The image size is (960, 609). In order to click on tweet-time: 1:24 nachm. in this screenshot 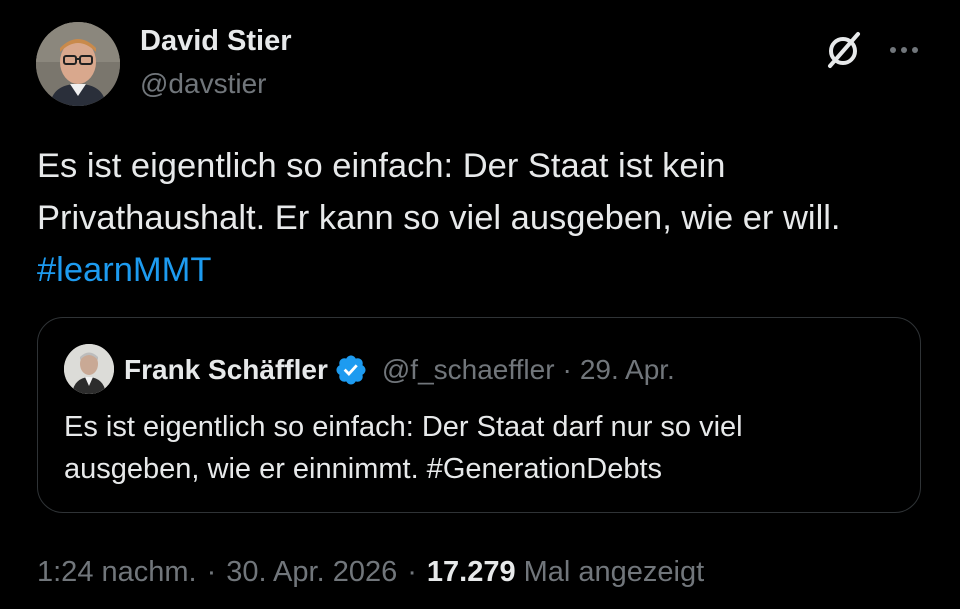, I will do `click(117, 572)`.